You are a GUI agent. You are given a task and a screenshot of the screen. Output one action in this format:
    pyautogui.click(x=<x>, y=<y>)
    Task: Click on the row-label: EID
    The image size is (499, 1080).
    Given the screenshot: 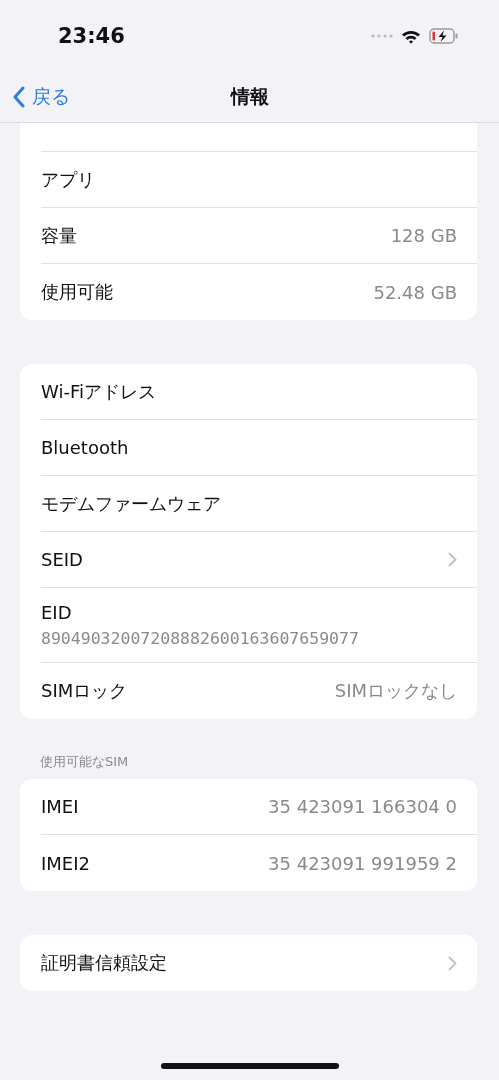 What is the action you would take?
    pyautogui.click(x=56, y=612)
    